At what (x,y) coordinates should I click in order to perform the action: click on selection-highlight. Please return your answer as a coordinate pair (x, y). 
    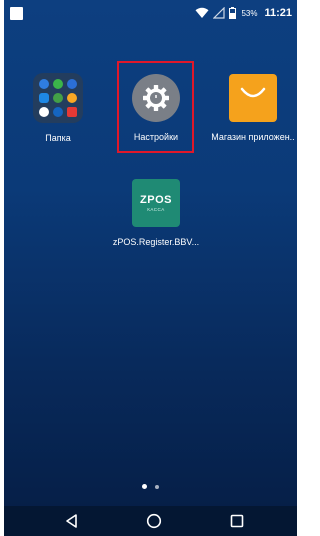
    Looking at the image, I should click on (155, 107).